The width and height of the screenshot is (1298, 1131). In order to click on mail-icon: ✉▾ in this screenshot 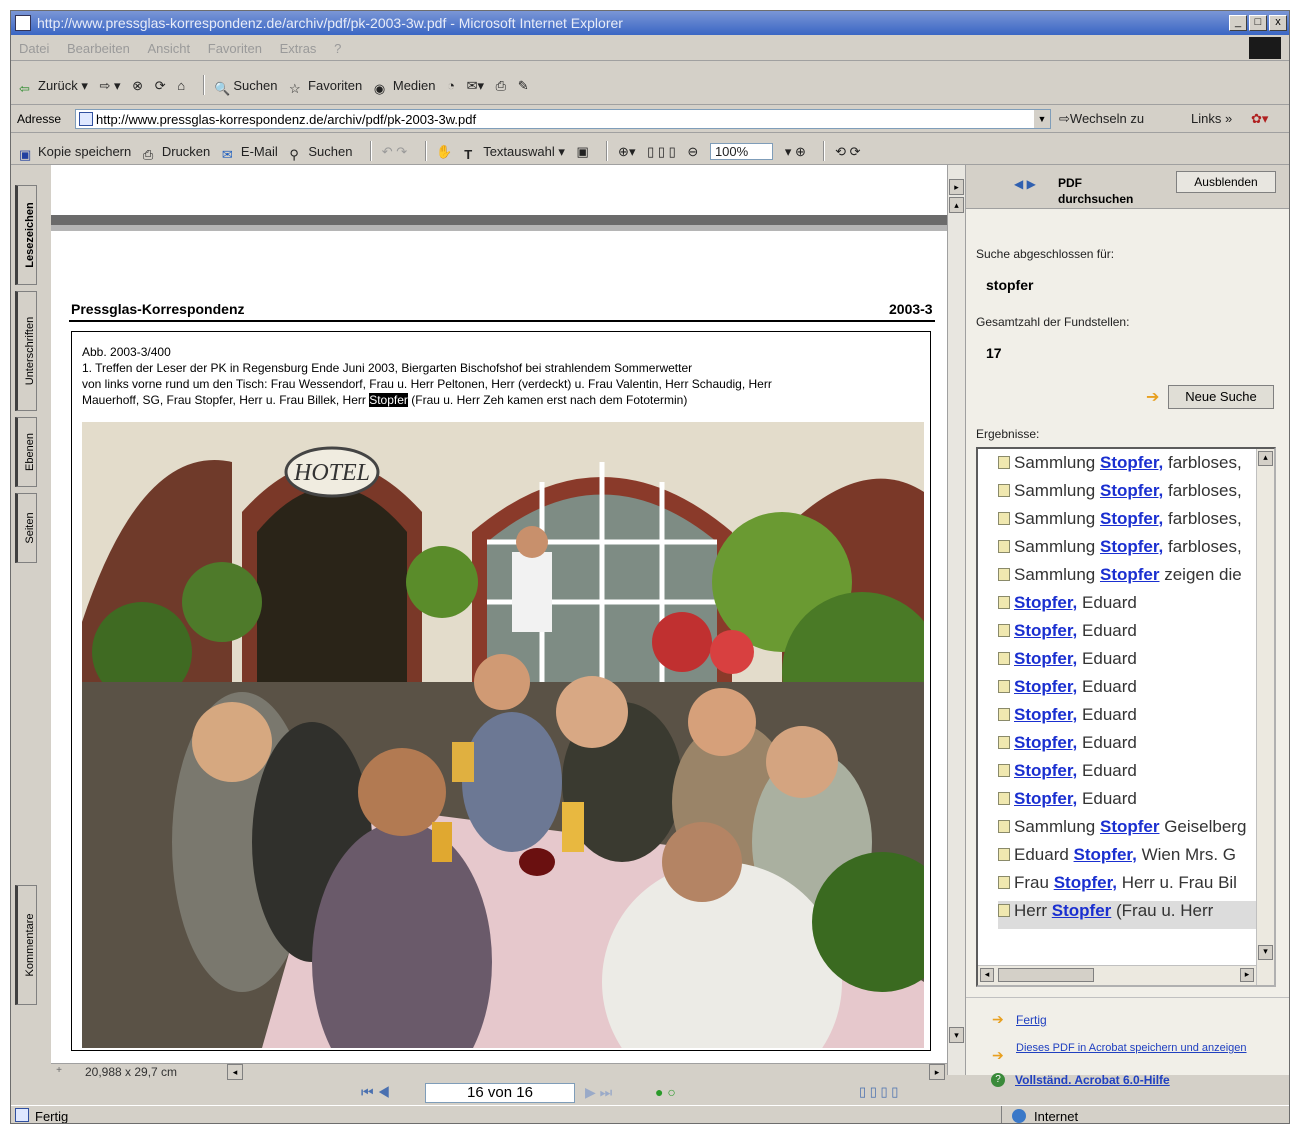, I will do `click(475, 86)`.